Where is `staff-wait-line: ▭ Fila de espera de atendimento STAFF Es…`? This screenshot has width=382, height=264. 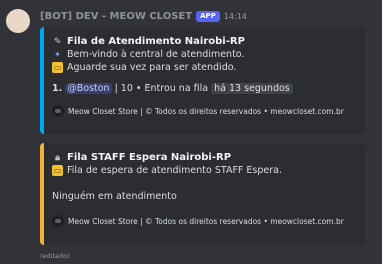 staff-wait-line: ▭ Fila de espera de atendimento STAFF Es… is located at coordinates (203, 170).